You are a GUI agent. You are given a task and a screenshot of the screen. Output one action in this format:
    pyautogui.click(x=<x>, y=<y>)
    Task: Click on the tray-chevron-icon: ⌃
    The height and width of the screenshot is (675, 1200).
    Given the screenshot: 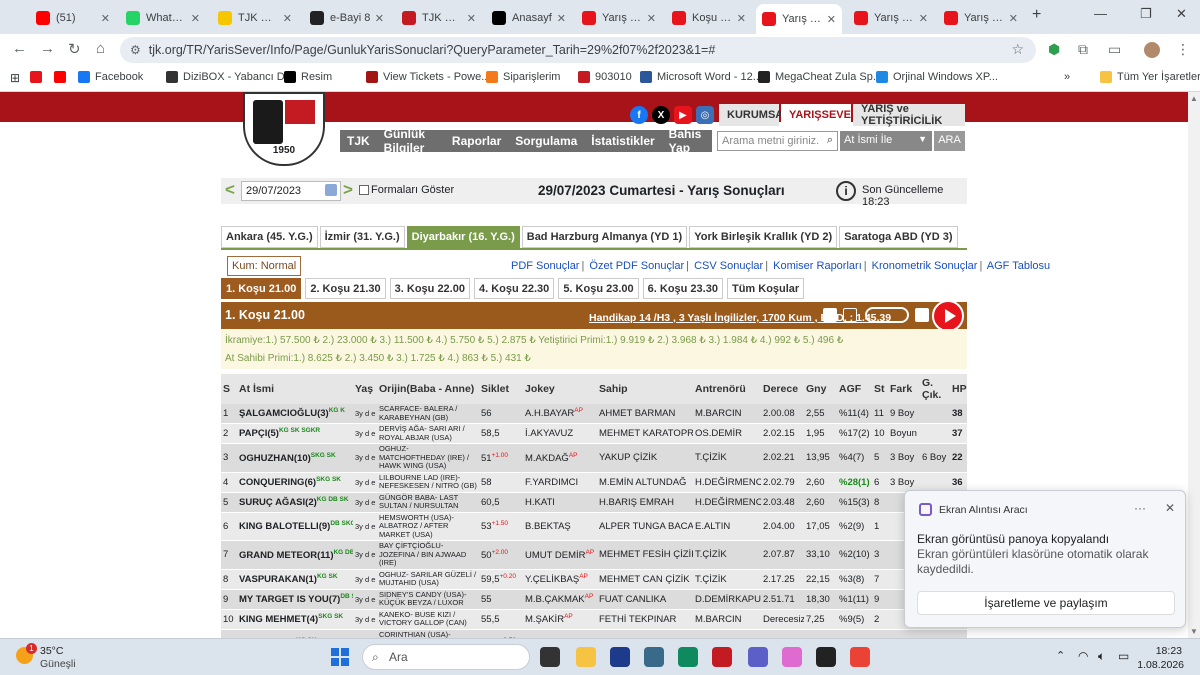 What is the action you would take?
    pyautogui.click(x=1060, y=655)
    